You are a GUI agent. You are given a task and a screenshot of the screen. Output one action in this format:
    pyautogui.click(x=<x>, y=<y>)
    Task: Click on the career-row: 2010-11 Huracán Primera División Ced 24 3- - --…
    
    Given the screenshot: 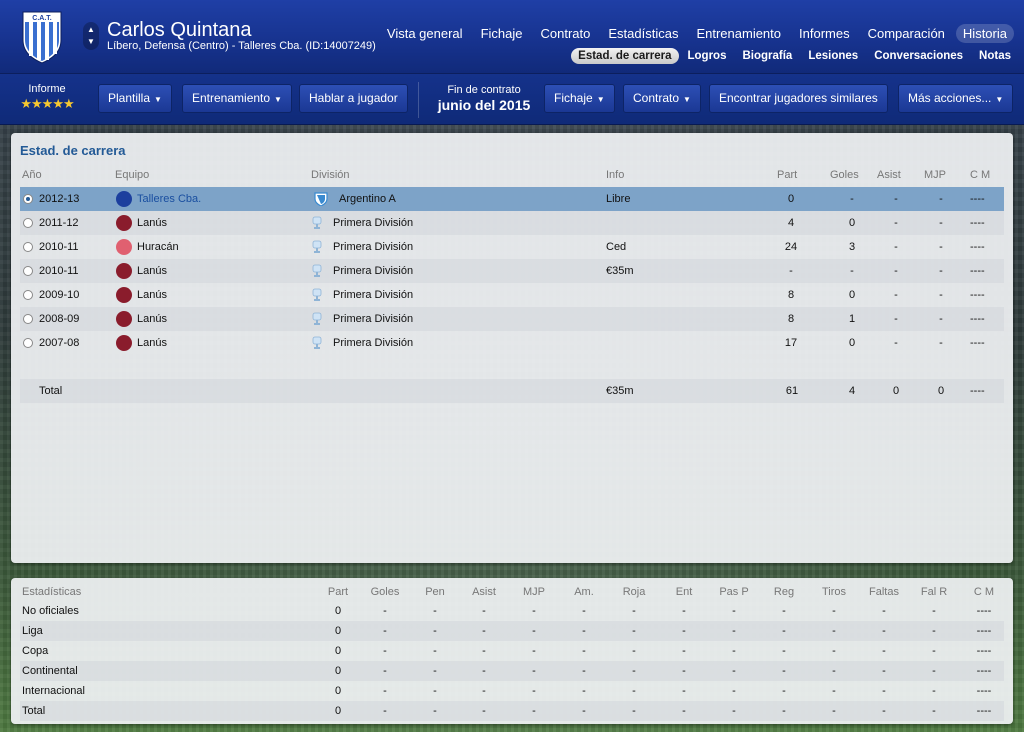 What is the action you would take?
    pyautogui.click(x=512, y=247)
    